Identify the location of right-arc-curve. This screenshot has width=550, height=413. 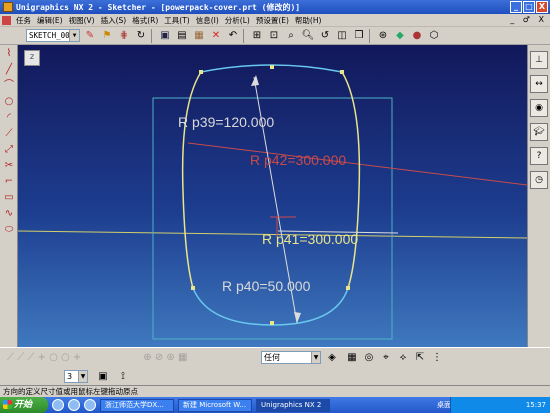
(351, 180).